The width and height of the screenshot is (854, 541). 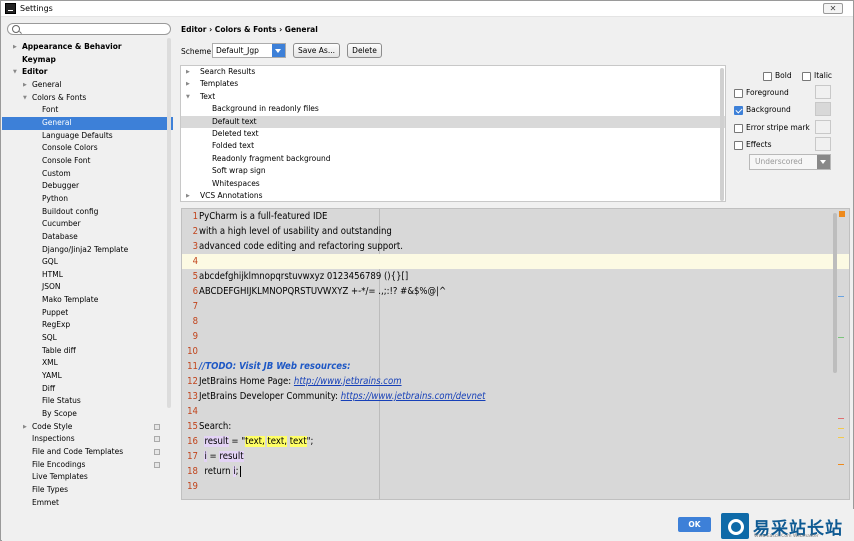 What do you see at coordinates (833, 8) in the screenshot?
I see `close-button: ✕` at bounding box center [833, 8].